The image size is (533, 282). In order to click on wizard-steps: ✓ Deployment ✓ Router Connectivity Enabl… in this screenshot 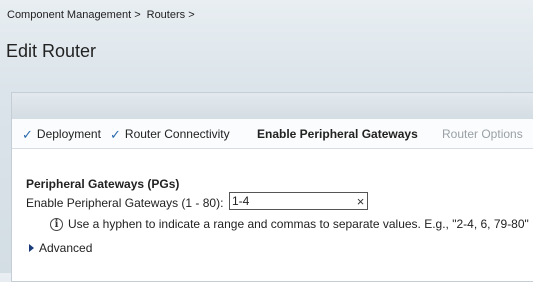, I will do `click(272, 134)`.